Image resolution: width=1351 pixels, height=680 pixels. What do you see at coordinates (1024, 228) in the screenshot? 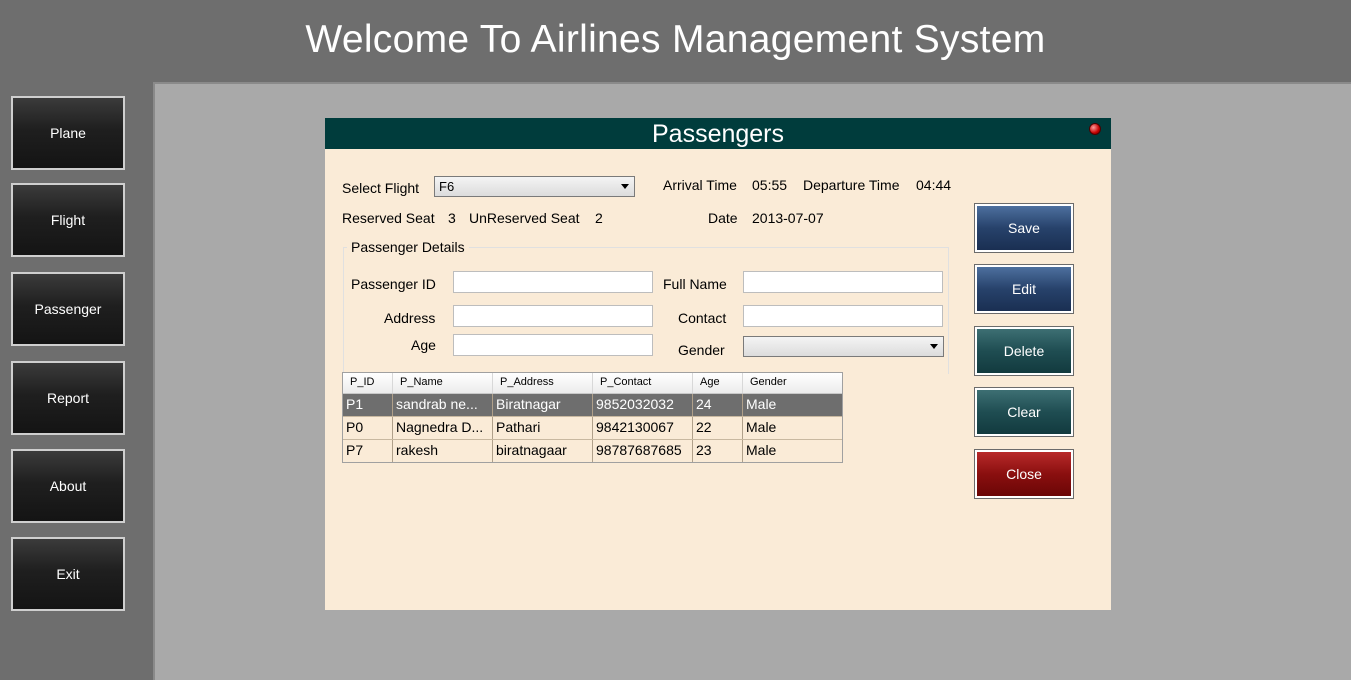
I see `save-button: Save` at bounding box center [1024, 228].